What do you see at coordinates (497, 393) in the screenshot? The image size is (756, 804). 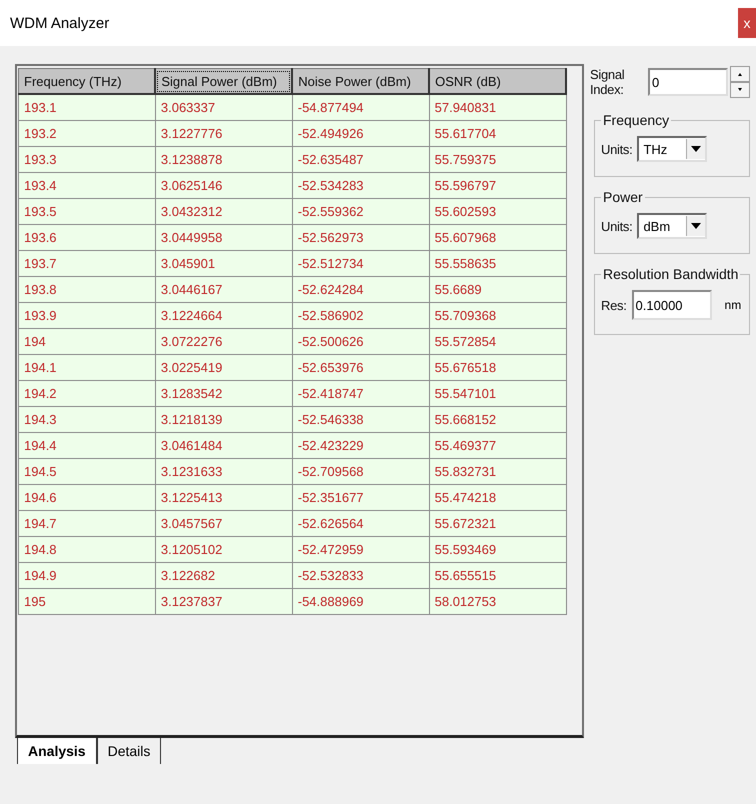 I see `table-cell: 55.547101` at bounding box center [497, 393].